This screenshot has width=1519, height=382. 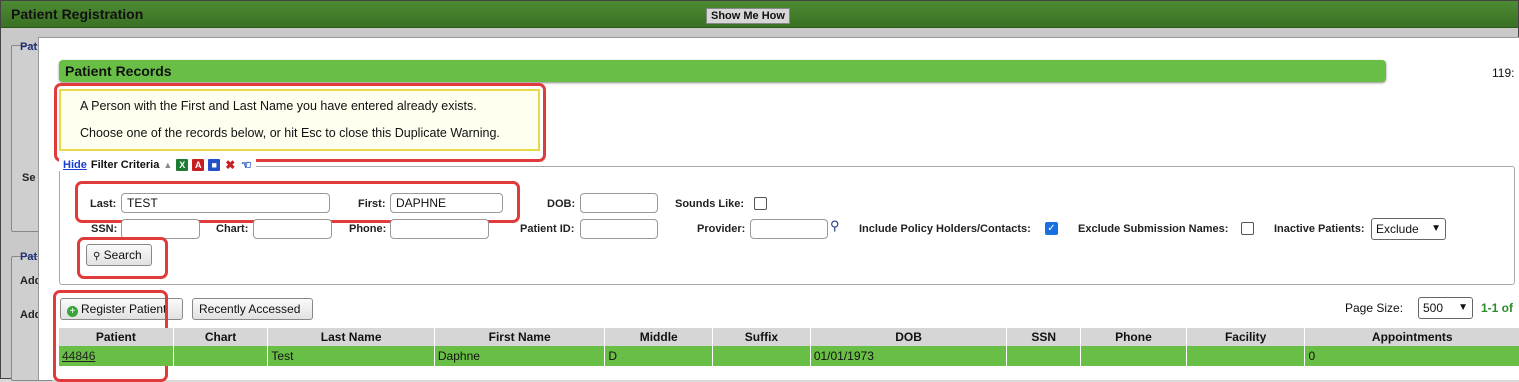 I want to click on save-icon: ■, so click(x=214, y=165).